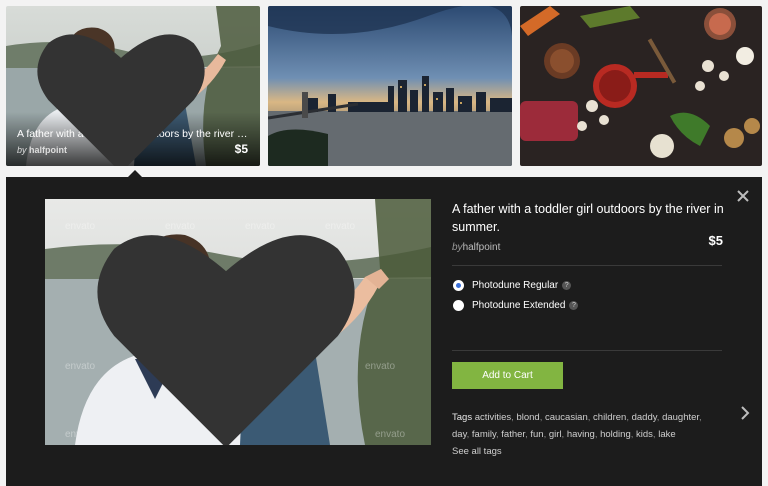  What do you see at coordinates (459, 434) in the screenshot?
I see `tag-link: day` at bounding box center [459, 434].